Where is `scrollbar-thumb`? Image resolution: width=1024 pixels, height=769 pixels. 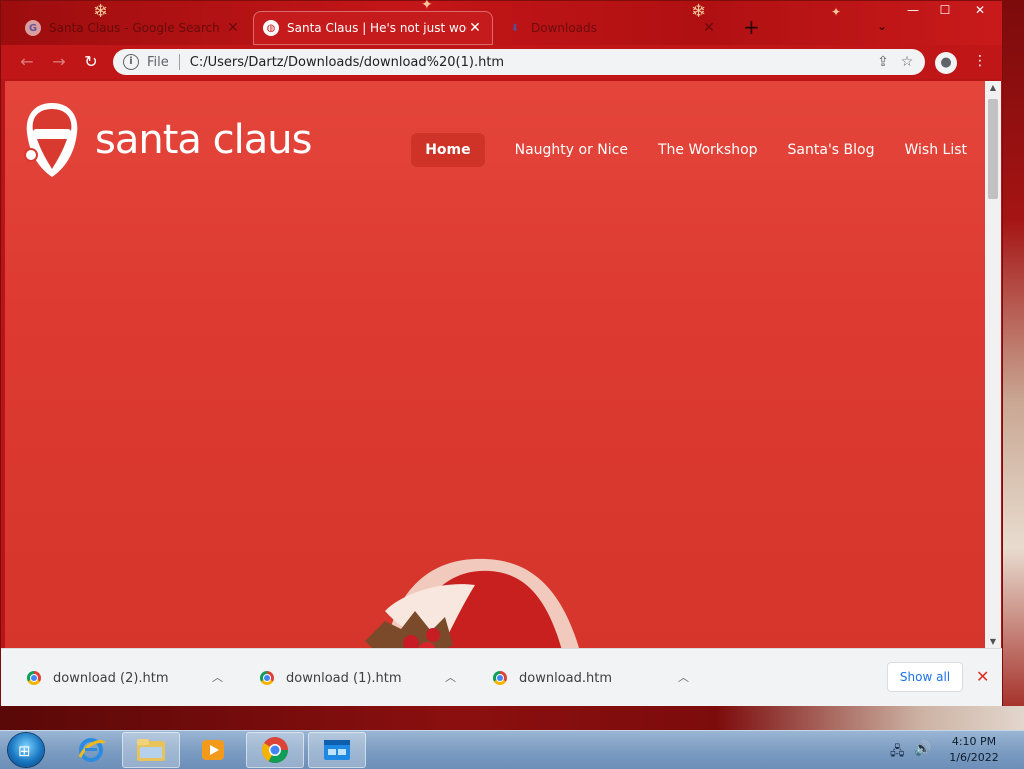
scrollbar-thumb is located at coordinates (993, 149).